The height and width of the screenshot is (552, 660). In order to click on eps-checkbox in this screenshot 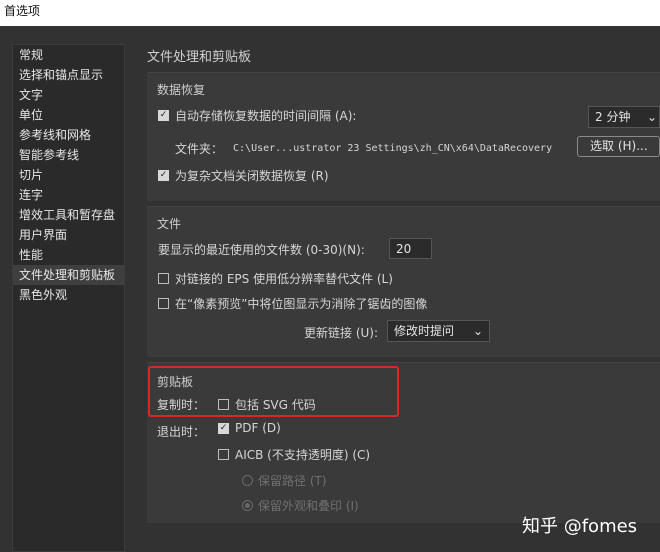, I will do `click(163, 278)`.